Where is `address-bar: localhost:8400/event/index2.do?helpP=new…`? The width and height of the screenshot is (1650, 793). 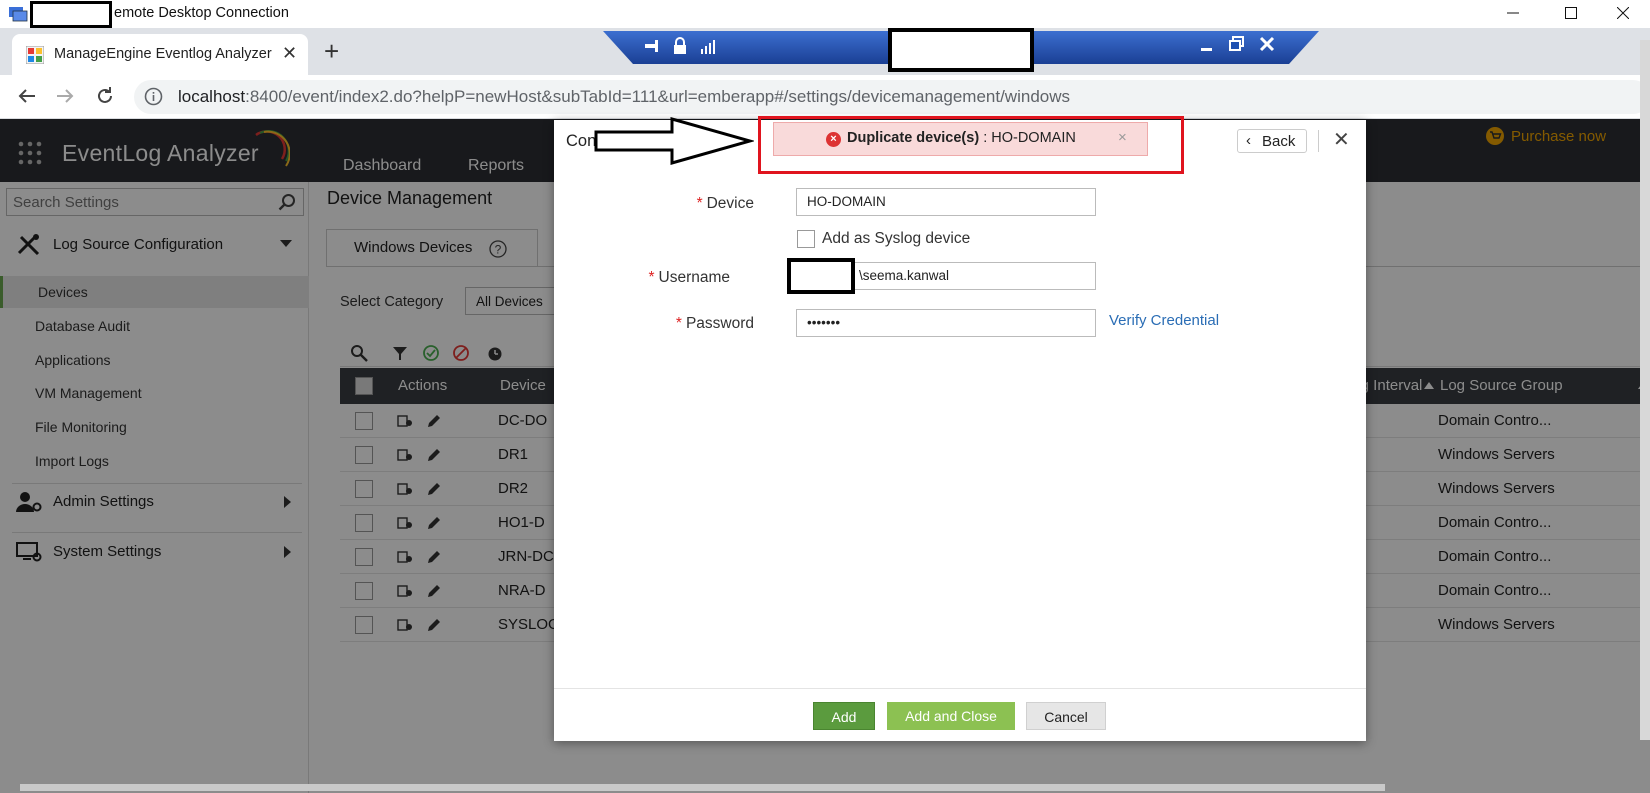 address-bar: localhost:8400/event/index2.do?helpP=new… is located at coordinates (892, 97).